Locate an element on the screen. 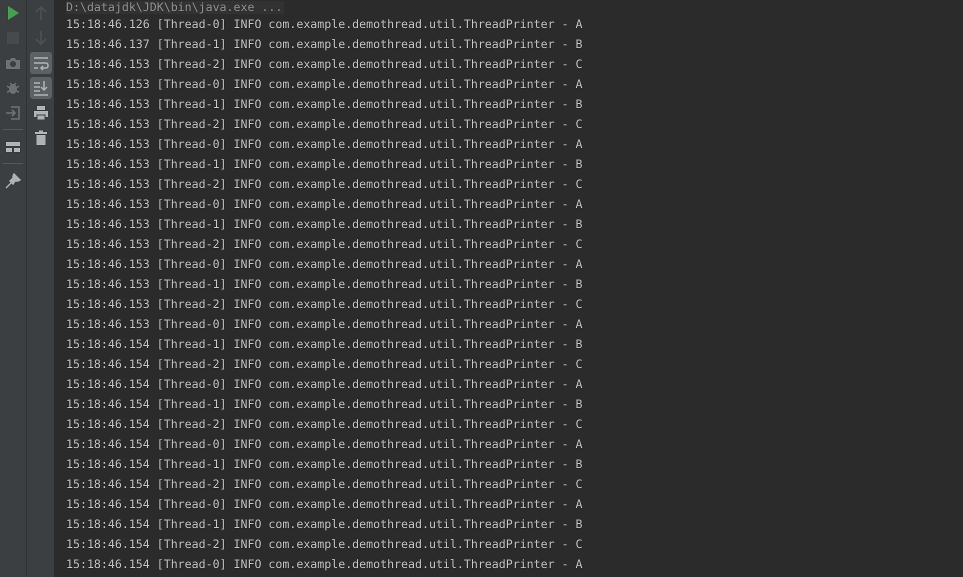 This screenshot has height=577, width=963. log-line: 15:18:46.137 [Thread-1] INFO com.example.demothread.util.ThreadPrinter - B is located at coordinates (325, 44).